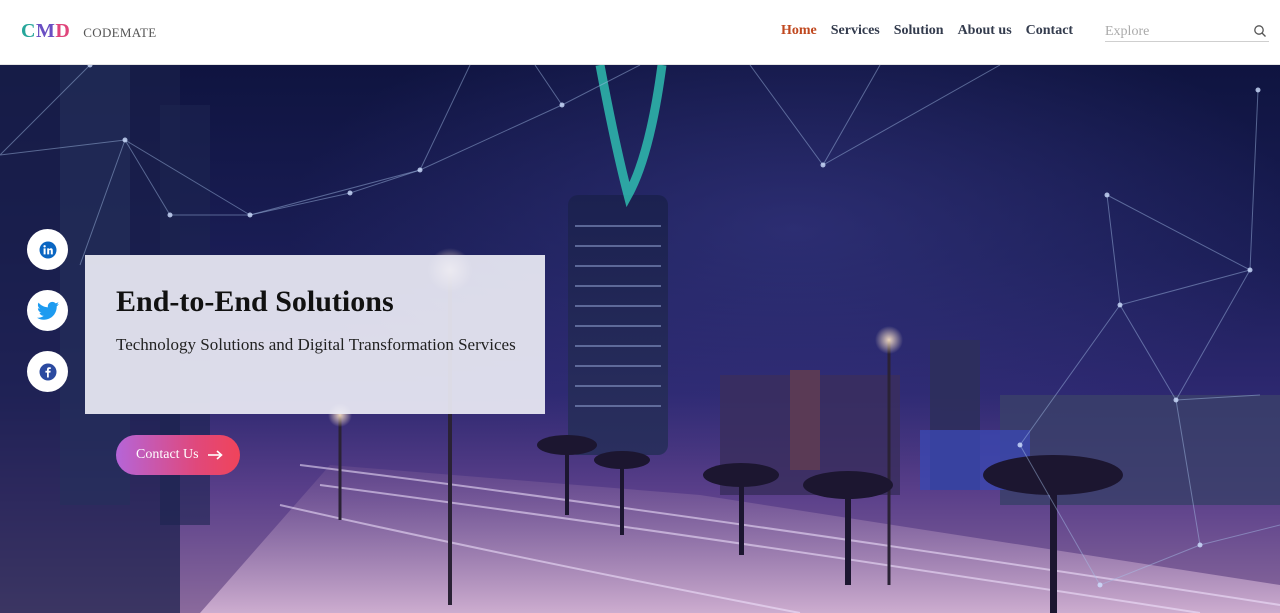 The image size is (1280, 613). I want to click on linkedin-button, so click(47, 249).